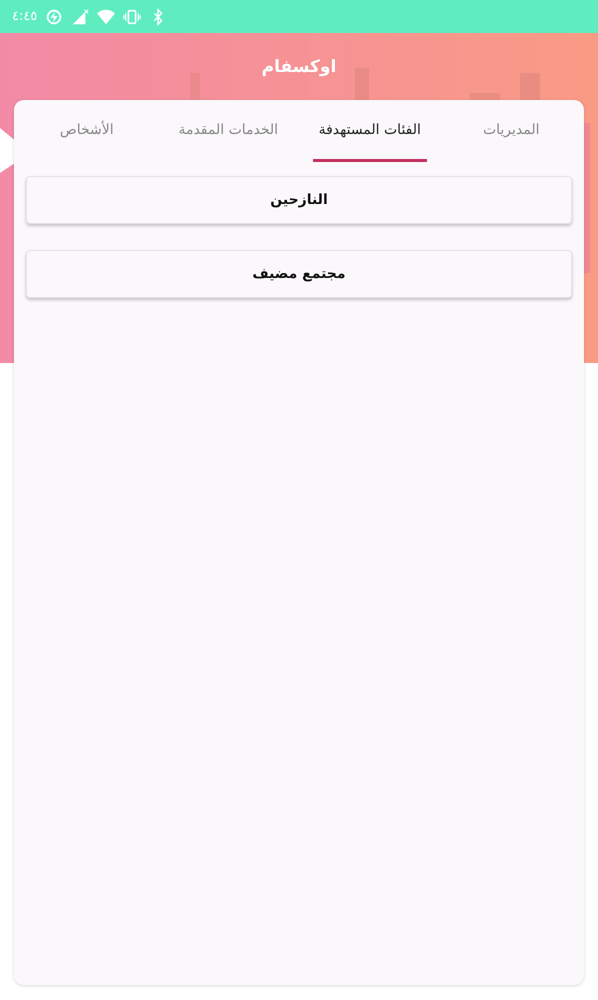  What do you see at coordinates (369, 131) in the screenshot?
I see `tab: الفئات المستهدفة` at bounding box center [369, 131].